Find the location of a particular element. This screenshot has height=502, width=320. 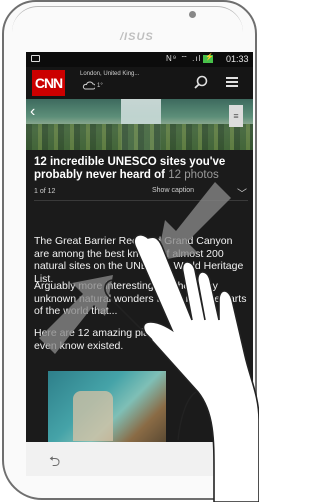

menu-icon is located at coordinates (232, 82).